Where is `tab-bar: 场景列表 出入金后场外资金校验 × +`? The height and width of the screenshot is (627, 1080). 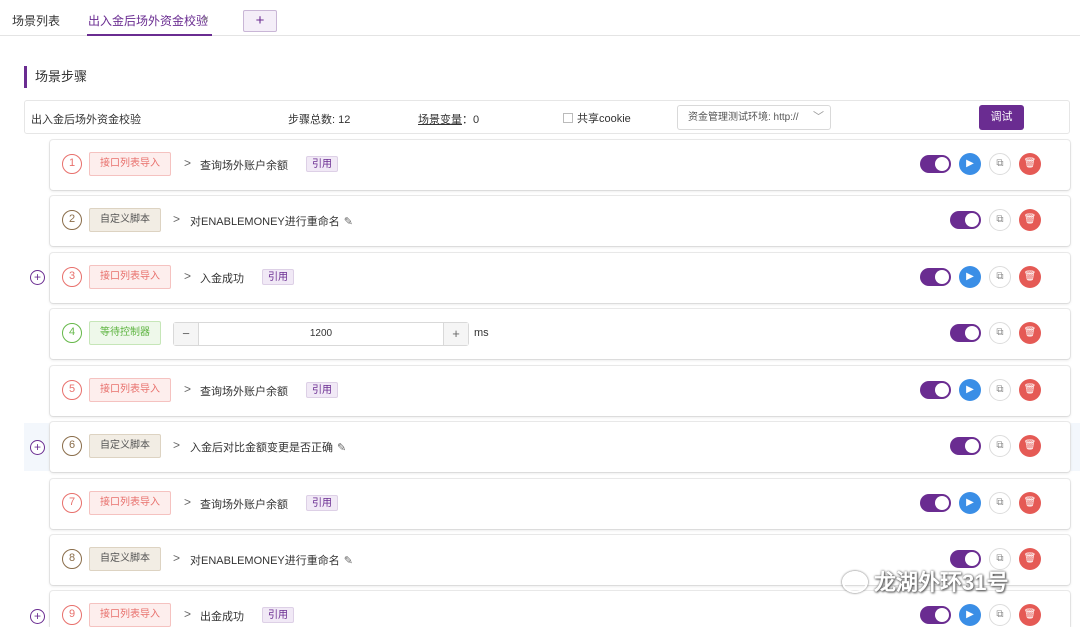 tab-bar: 场景列表 出入金后场外资金校验 × + is located at coordinates (540, 18).